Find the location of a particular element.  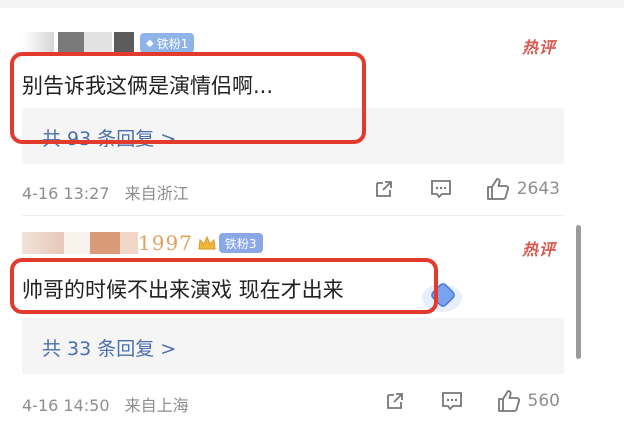

action-bar: 2643 is located at coordinates (466, 189).